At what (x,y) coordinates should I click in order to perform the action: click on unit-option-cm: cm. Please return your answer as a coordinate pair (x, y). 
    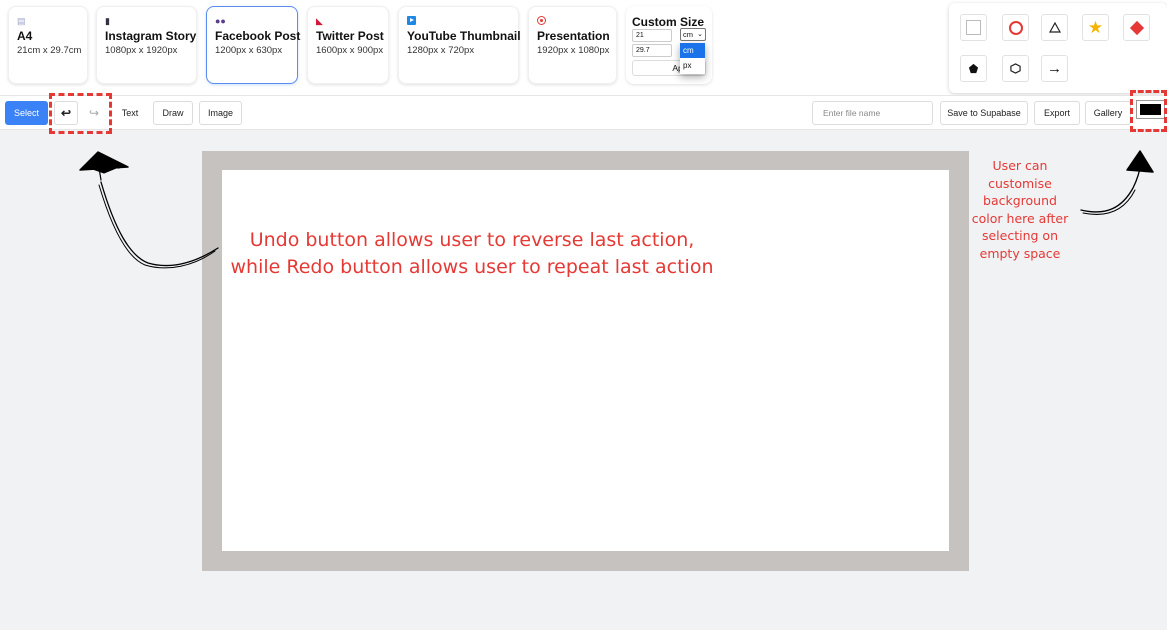
    Looking at the image, I should click on (692, 50).